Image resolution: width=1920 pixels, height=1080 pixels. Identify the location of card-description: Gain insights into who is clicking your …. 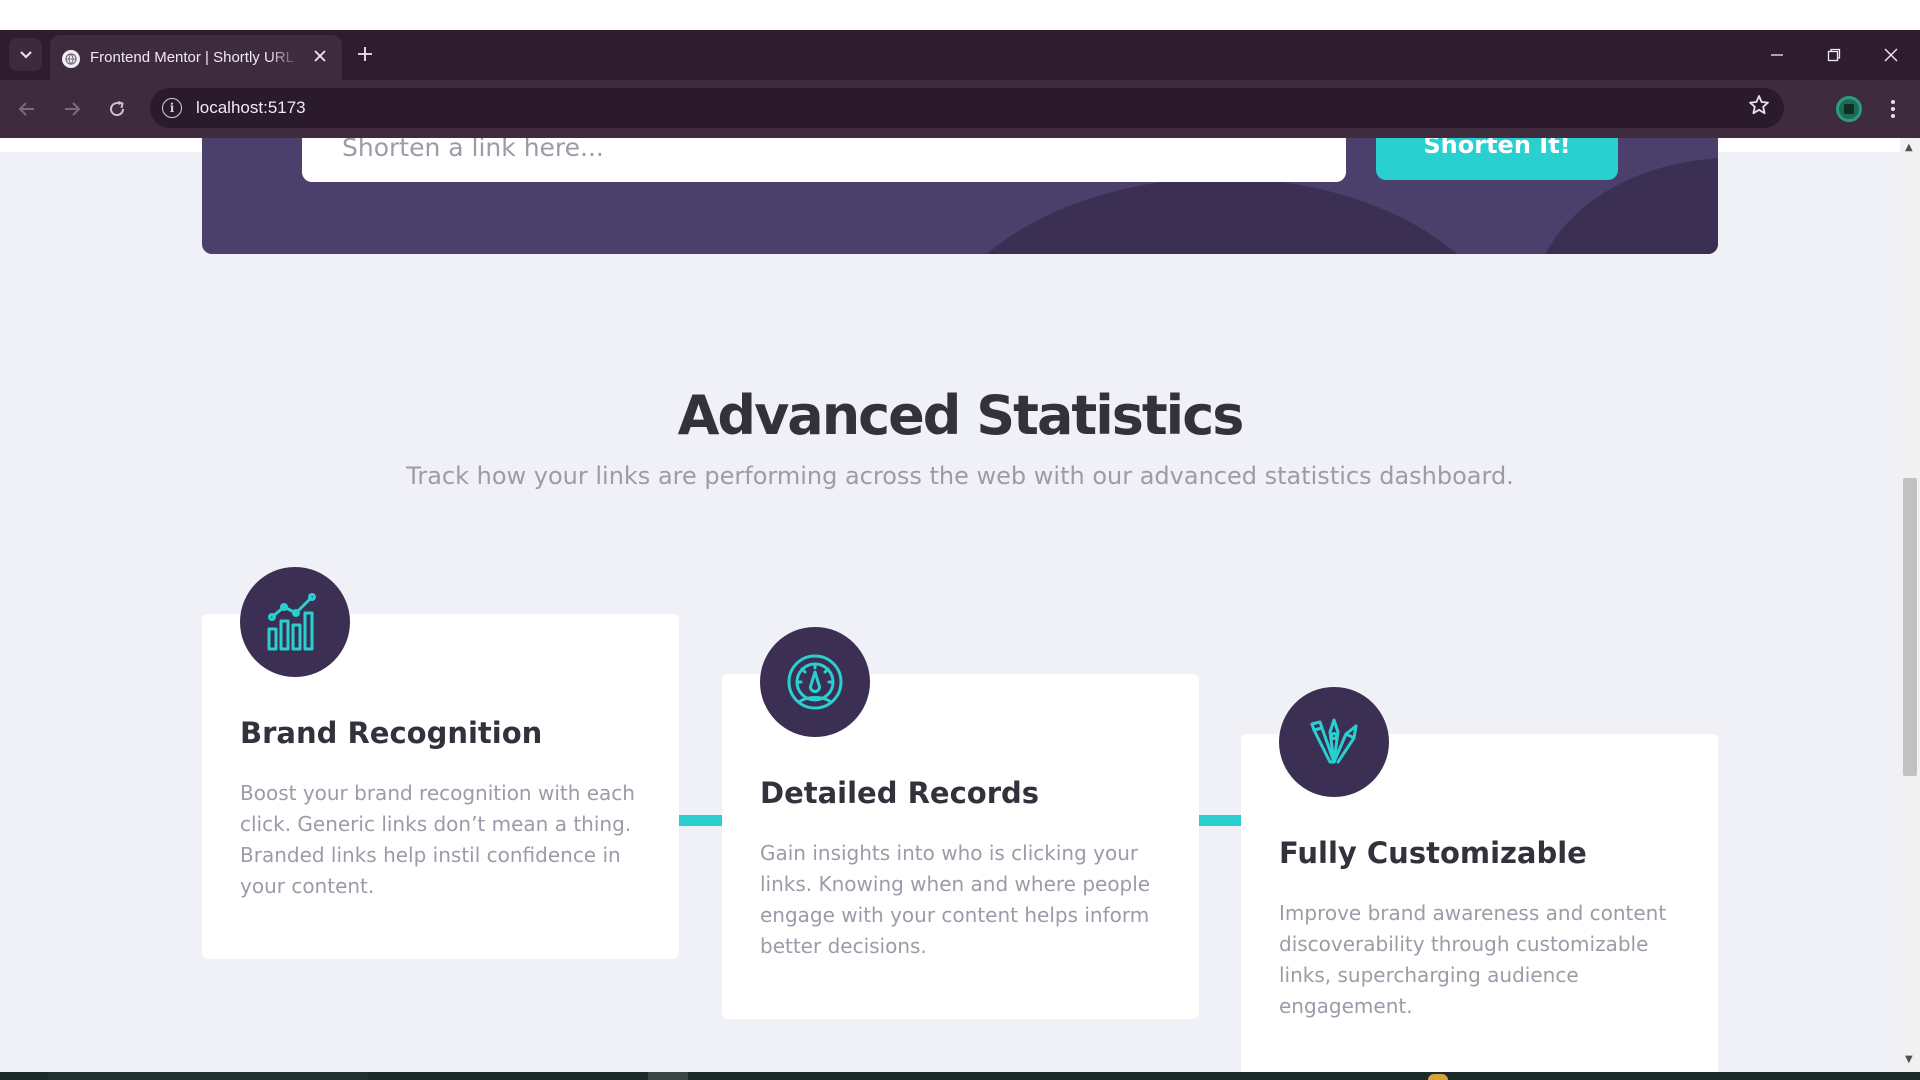
(955, 899).